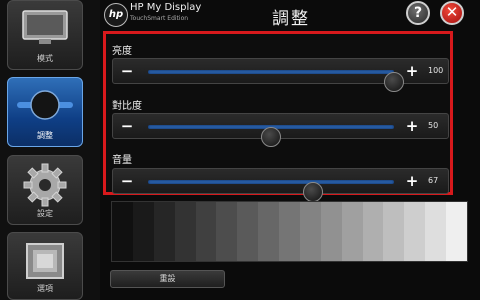 The image size is (480, 300). What do you see at coordinates (45, 261) in the screenshot?
I see `picture-frame-icon` at bounding box center [45, 261].